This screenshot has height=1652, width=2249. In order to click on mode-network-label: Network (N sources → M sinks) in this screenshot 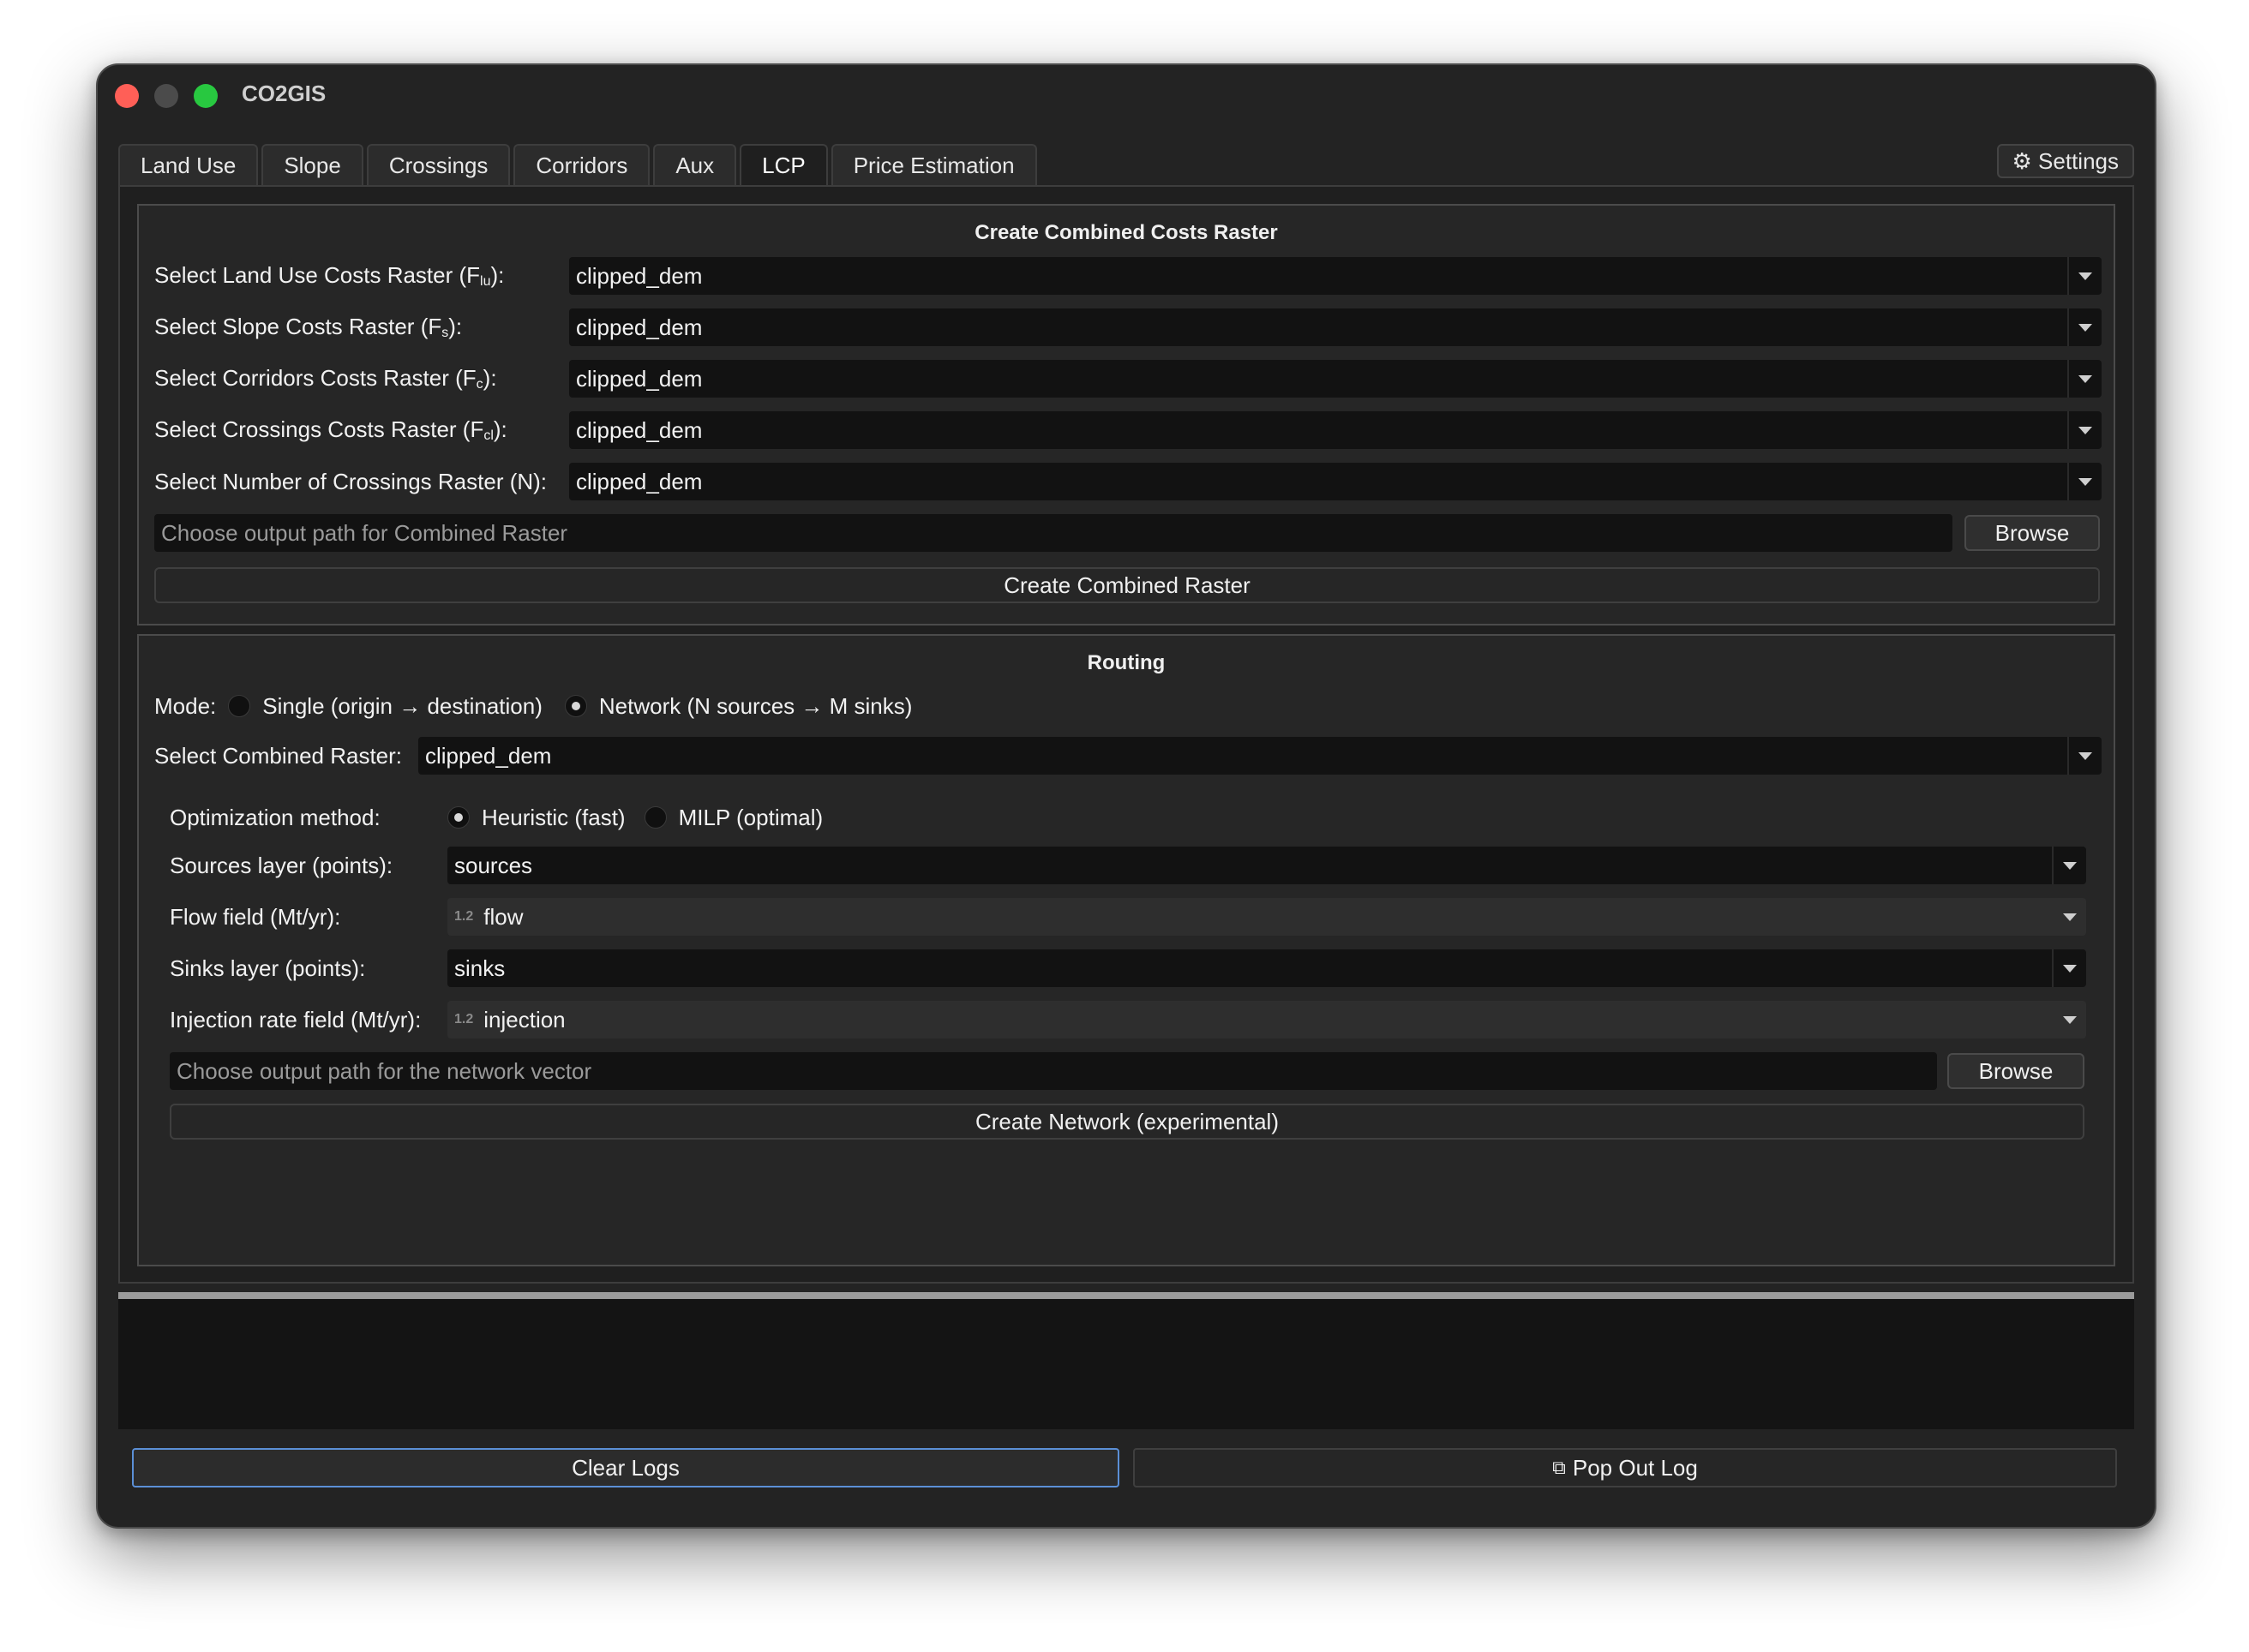, I will do `click(756, 706)`.